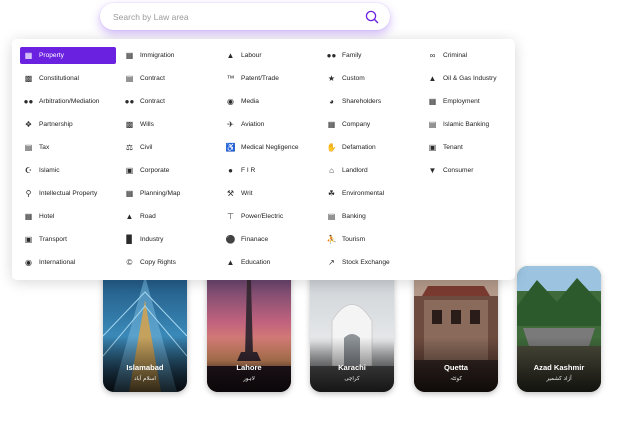 This screenshot has height=437, width=628. What do you see at coordinates (331, 262) in the screenshot?
I see `trend-up-icon: ↗` at bounding box center [331, 262].